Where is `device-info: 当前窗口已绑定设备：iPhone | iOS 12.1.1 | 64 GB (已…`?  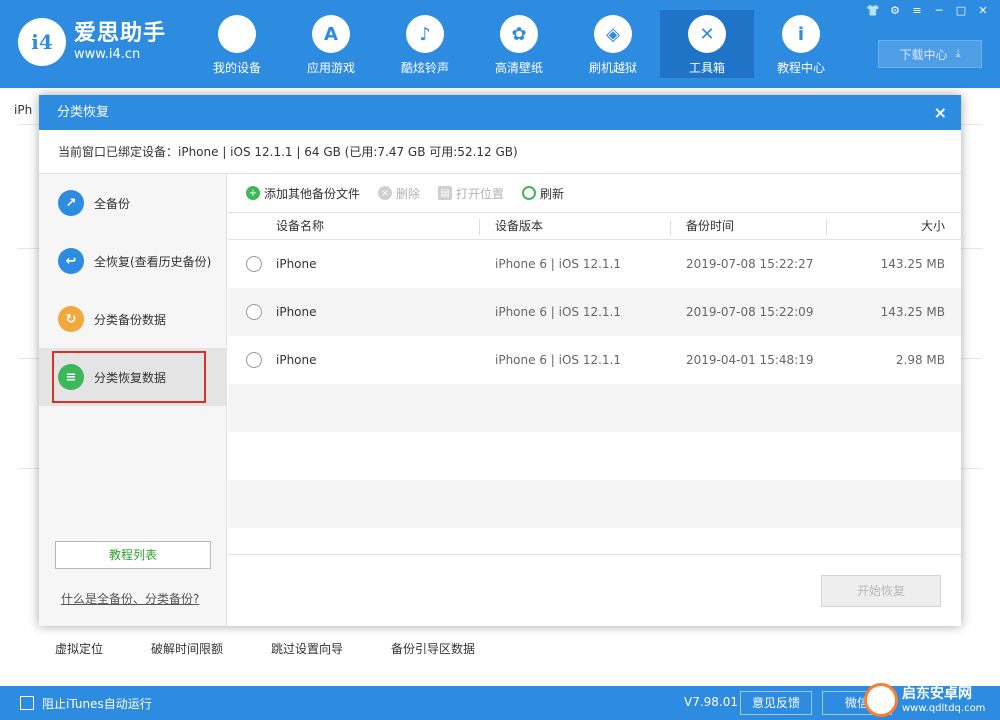 device-info: 当前窗口已绑定设备：iPhone | iOS 12.1.1 | 64 GB (已… is located at coordinates (500, 152).